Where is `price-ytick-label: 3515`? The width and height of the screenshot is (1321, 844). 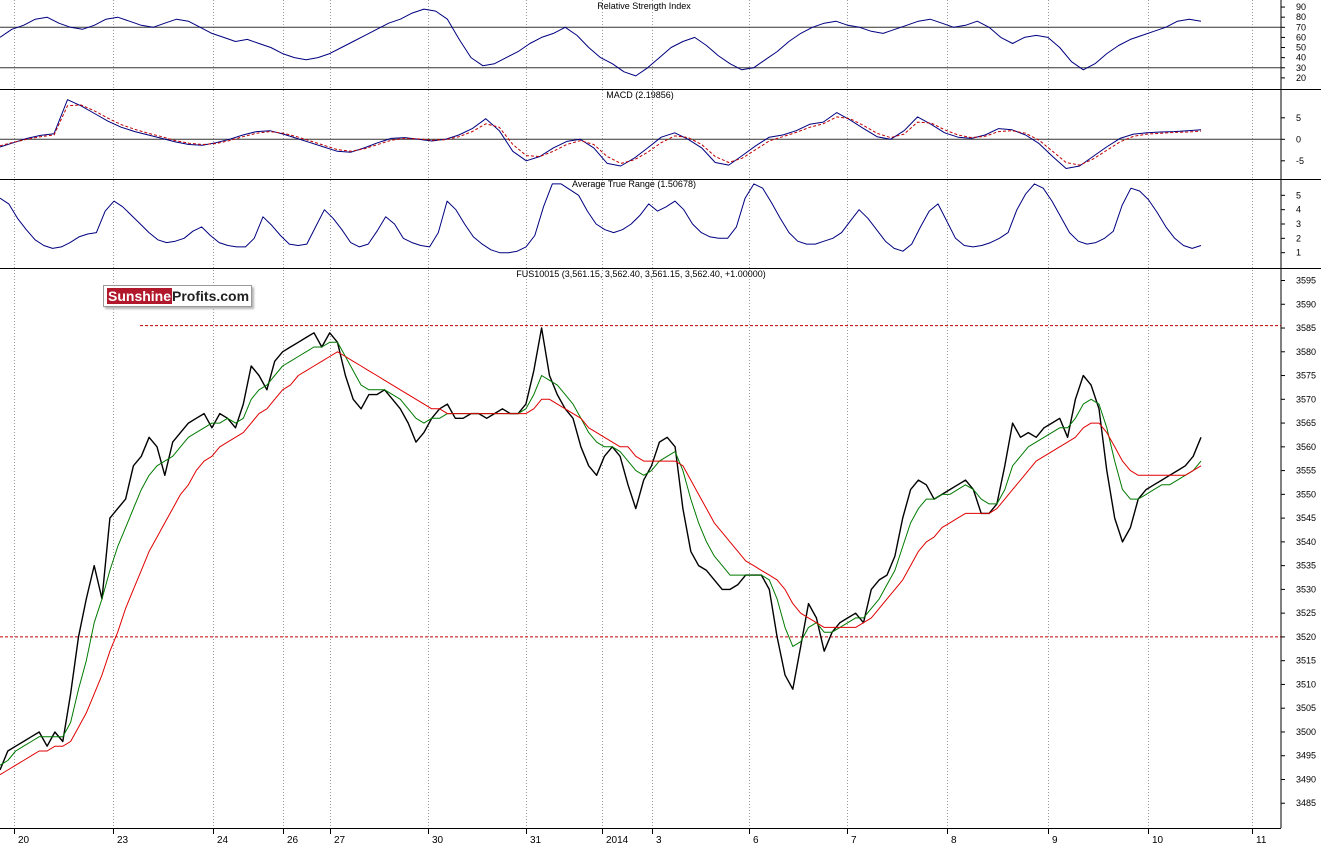
price-ytick-label: 3515 is located at coordinates (1306, 661).